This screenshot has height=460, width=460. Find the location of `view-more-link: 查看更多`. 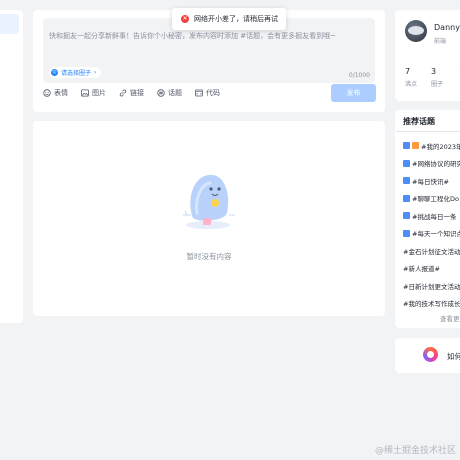

view-more-link: 查看更多 is located at coordinates (450, 318).